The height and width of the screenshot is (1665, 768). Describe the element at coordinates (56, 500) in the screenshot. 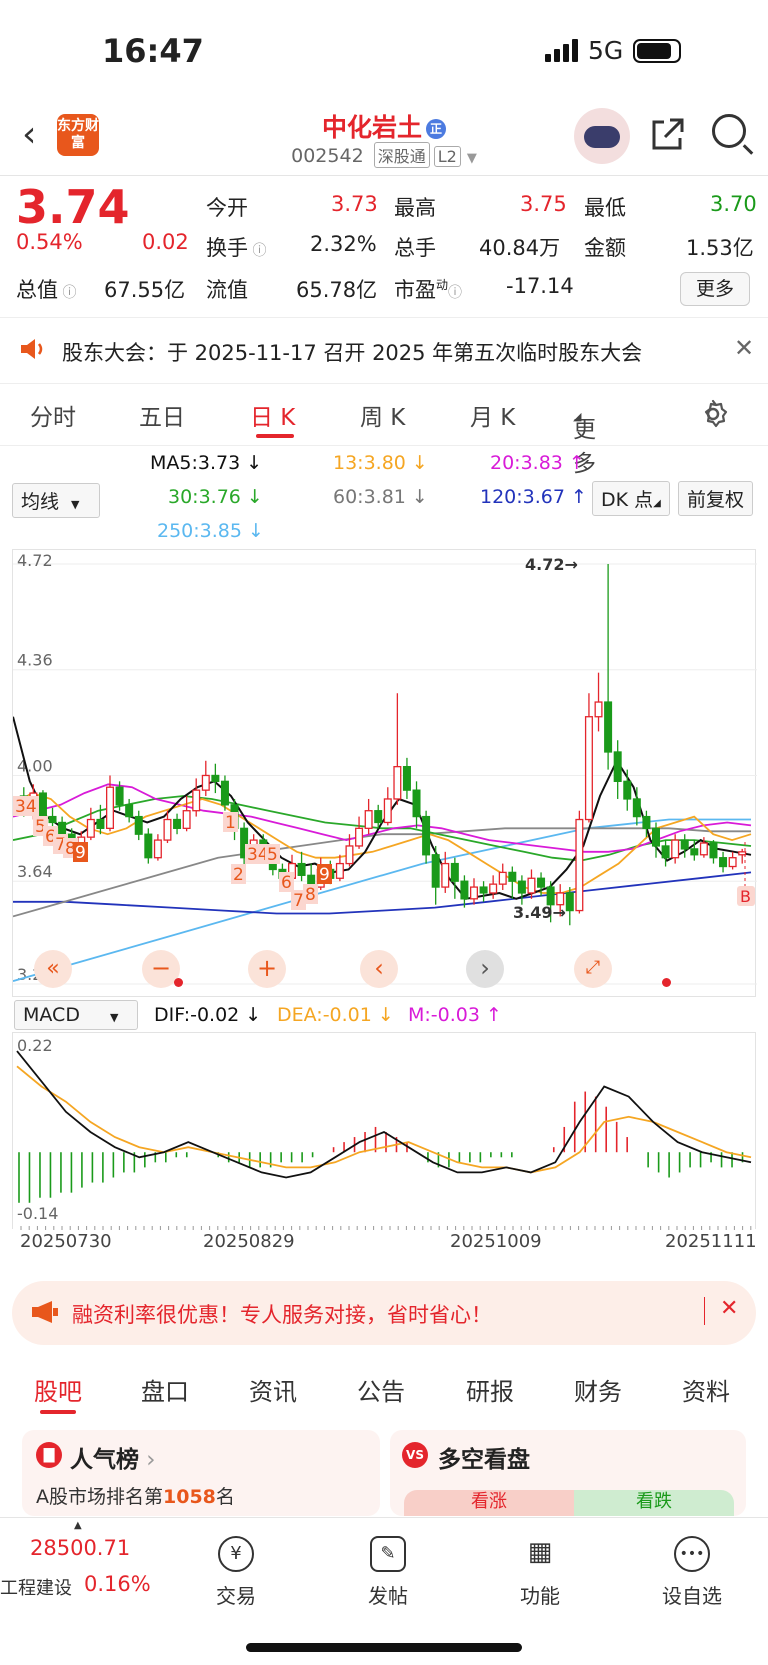

I see `indicator-select: 均线 ▼` at that location.